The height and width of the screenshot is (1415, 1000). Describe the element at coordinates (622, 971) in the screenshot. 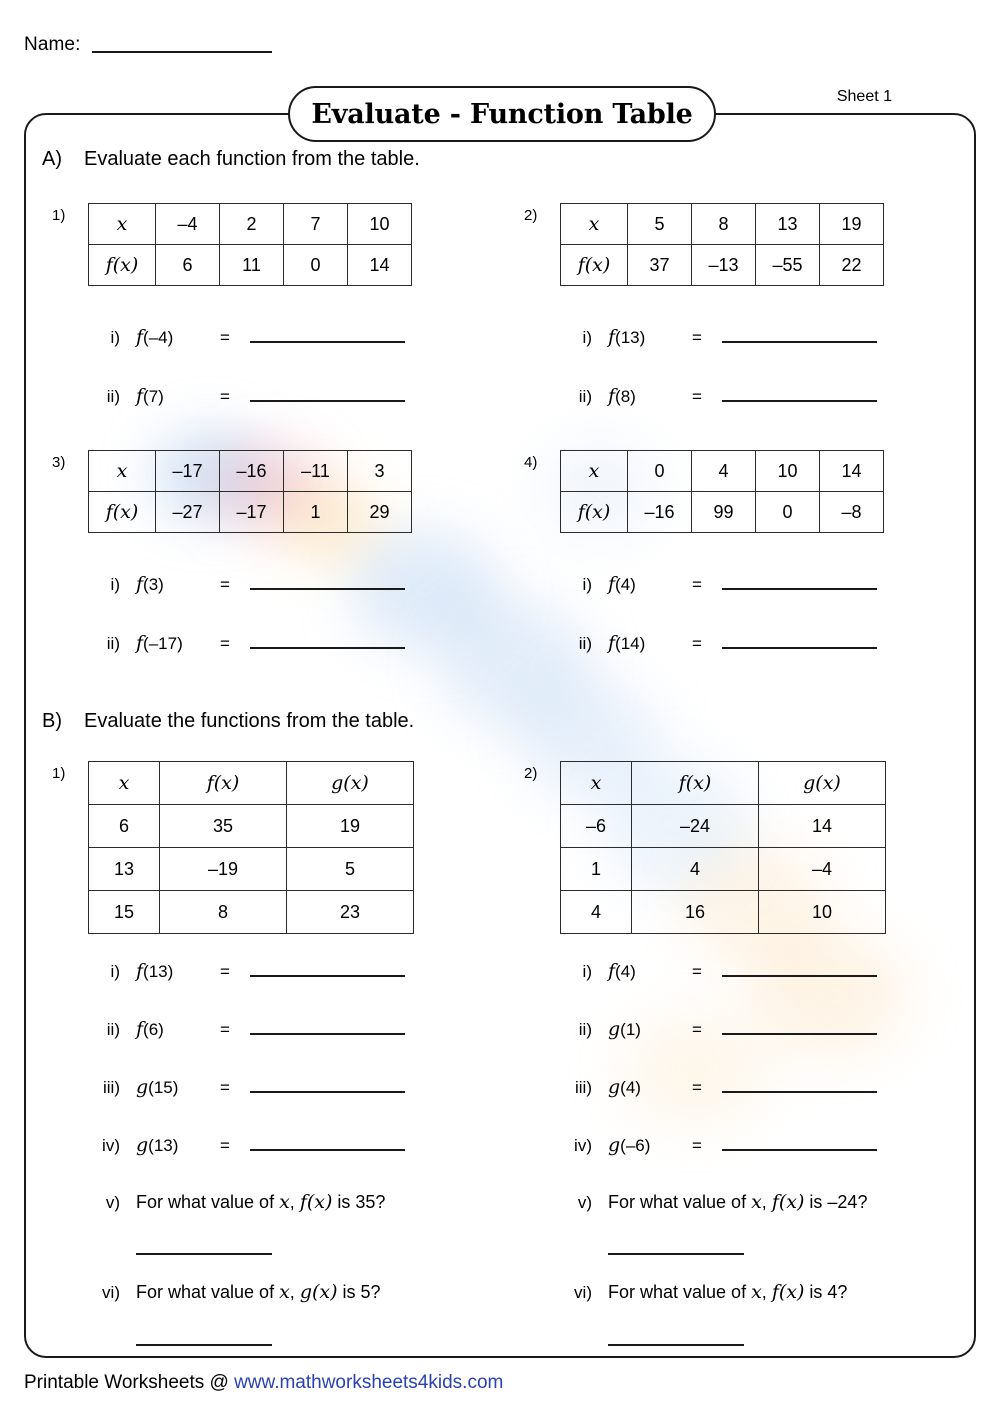

I see `question-expression: f(4)` at that location.